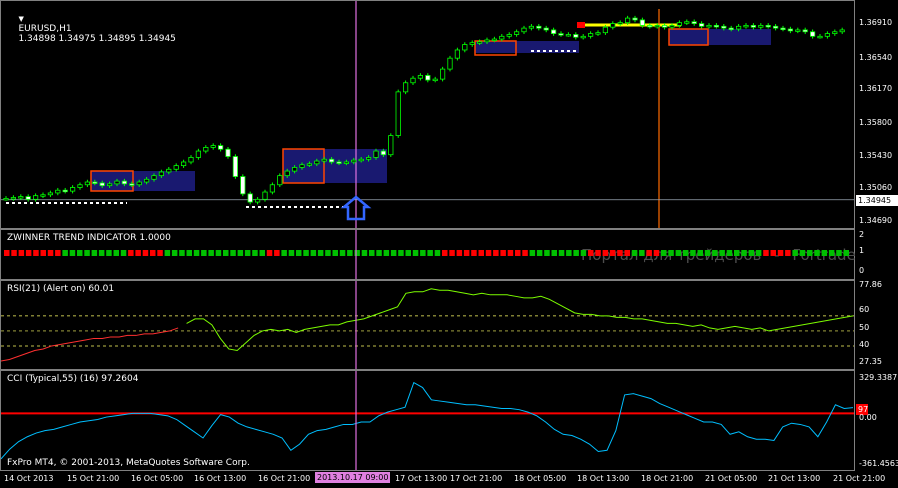 The height and width of the screenshot is (488, 898). I want to click on rsi-scale: 77.86 60 50 40 27.35, so click(876, 325).